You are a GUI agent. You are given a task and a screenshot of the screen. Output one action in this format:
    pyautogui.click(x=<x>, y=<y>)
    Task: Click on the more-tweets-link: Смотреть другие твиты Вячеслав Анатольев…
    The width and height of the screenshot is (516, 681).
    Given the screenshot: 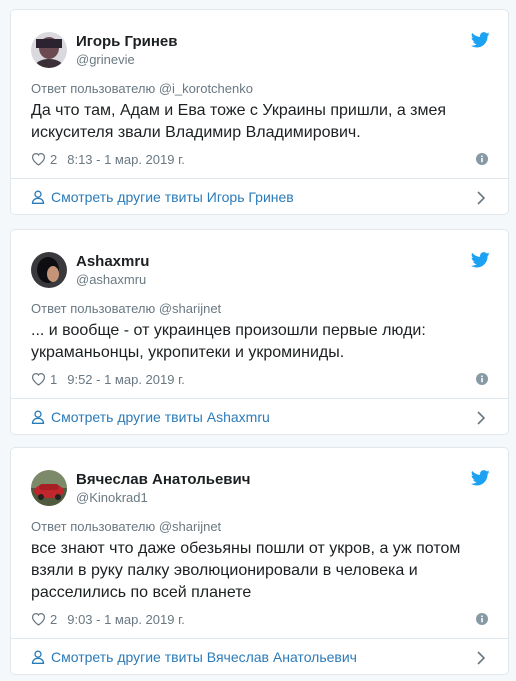 What is the action you would take?
    pyautogui.click(x=259, y=656)
    